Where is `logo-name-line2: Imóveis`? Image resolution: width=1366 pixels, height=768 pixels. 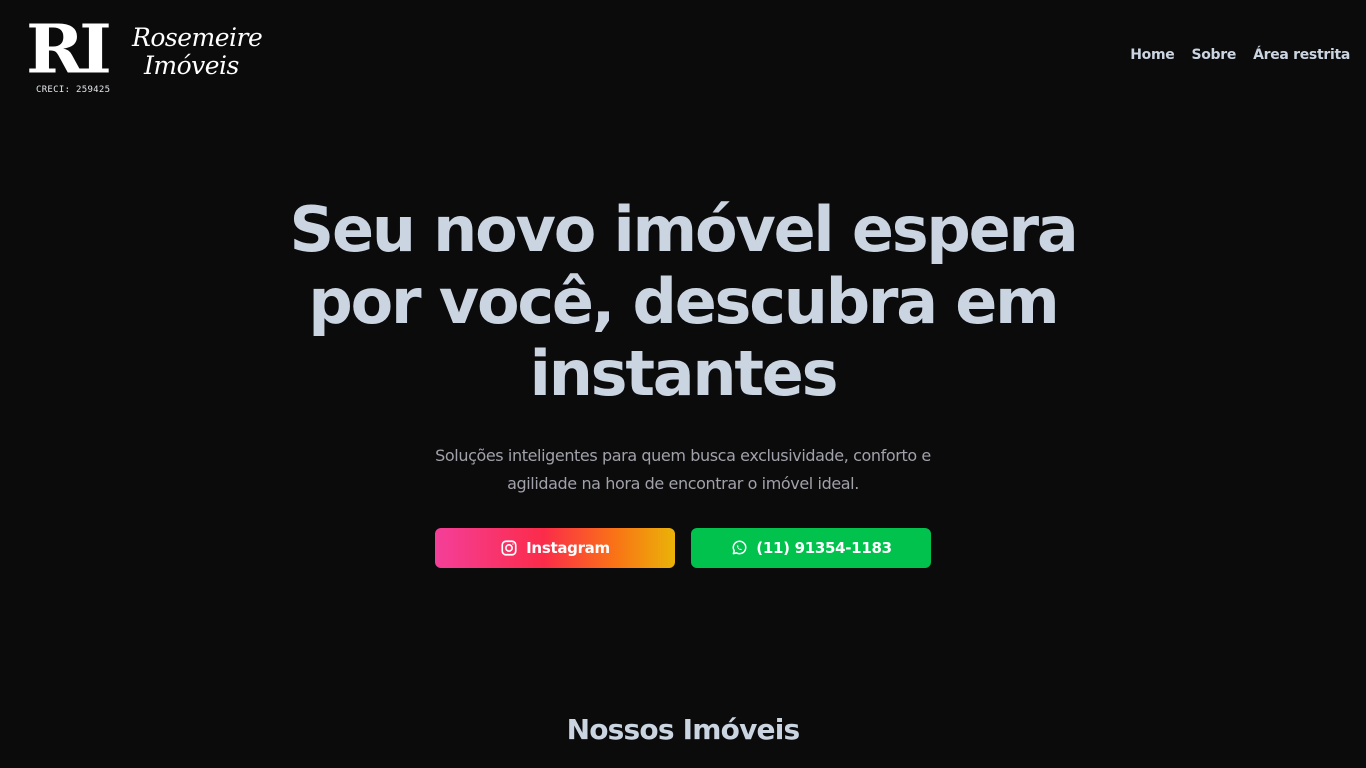
logo-name-line2: Imóveis is located at coordinates (191, 65).